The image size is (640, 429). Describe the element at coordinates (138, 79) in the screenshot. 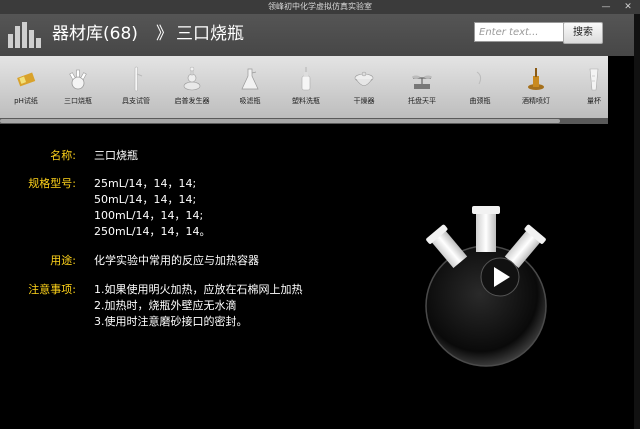

I see `branch-test-tube-icon` at that location.